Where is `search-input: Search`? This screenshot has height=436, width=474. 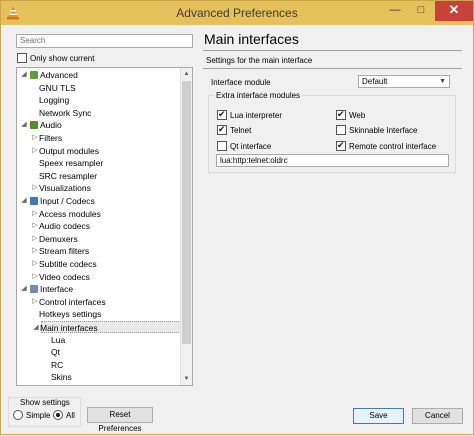
search-input: Search is located at coordinates (104, 41).